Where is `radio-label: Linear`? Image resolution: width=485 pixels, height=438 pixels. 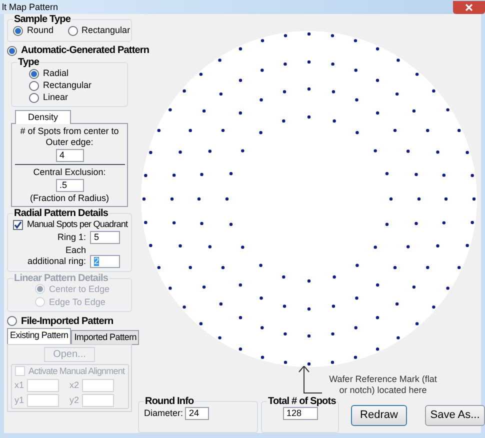
radio-label: Linear is located at coordinates (55, 97).